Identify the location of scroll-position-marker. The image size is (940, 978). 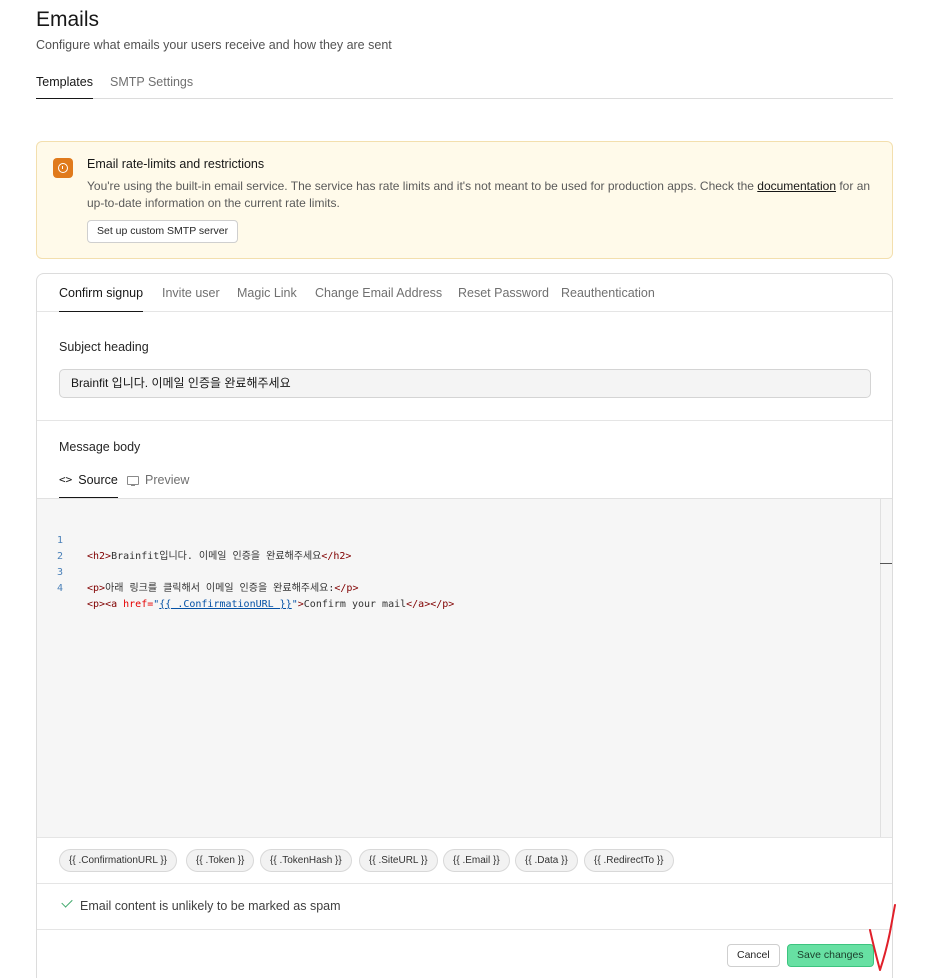
(886, 563).